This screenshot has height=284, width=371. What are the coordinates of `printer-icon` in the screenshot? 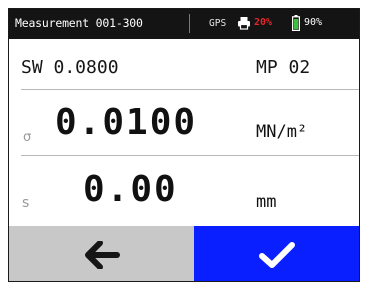 It's located at (244, 23).